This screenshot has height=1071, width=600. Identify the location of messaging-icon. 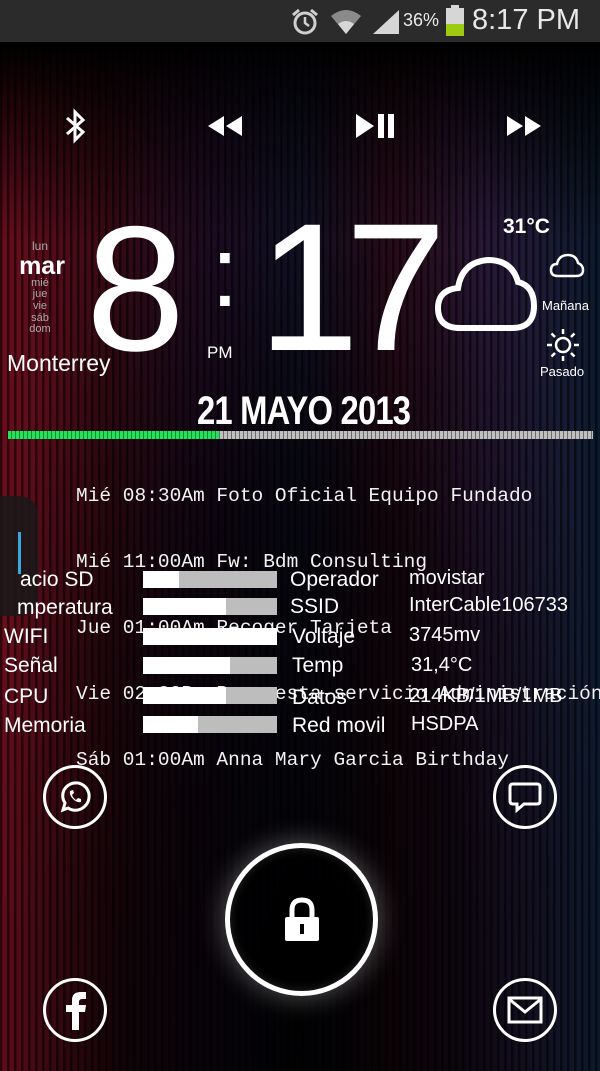
(525, 797).